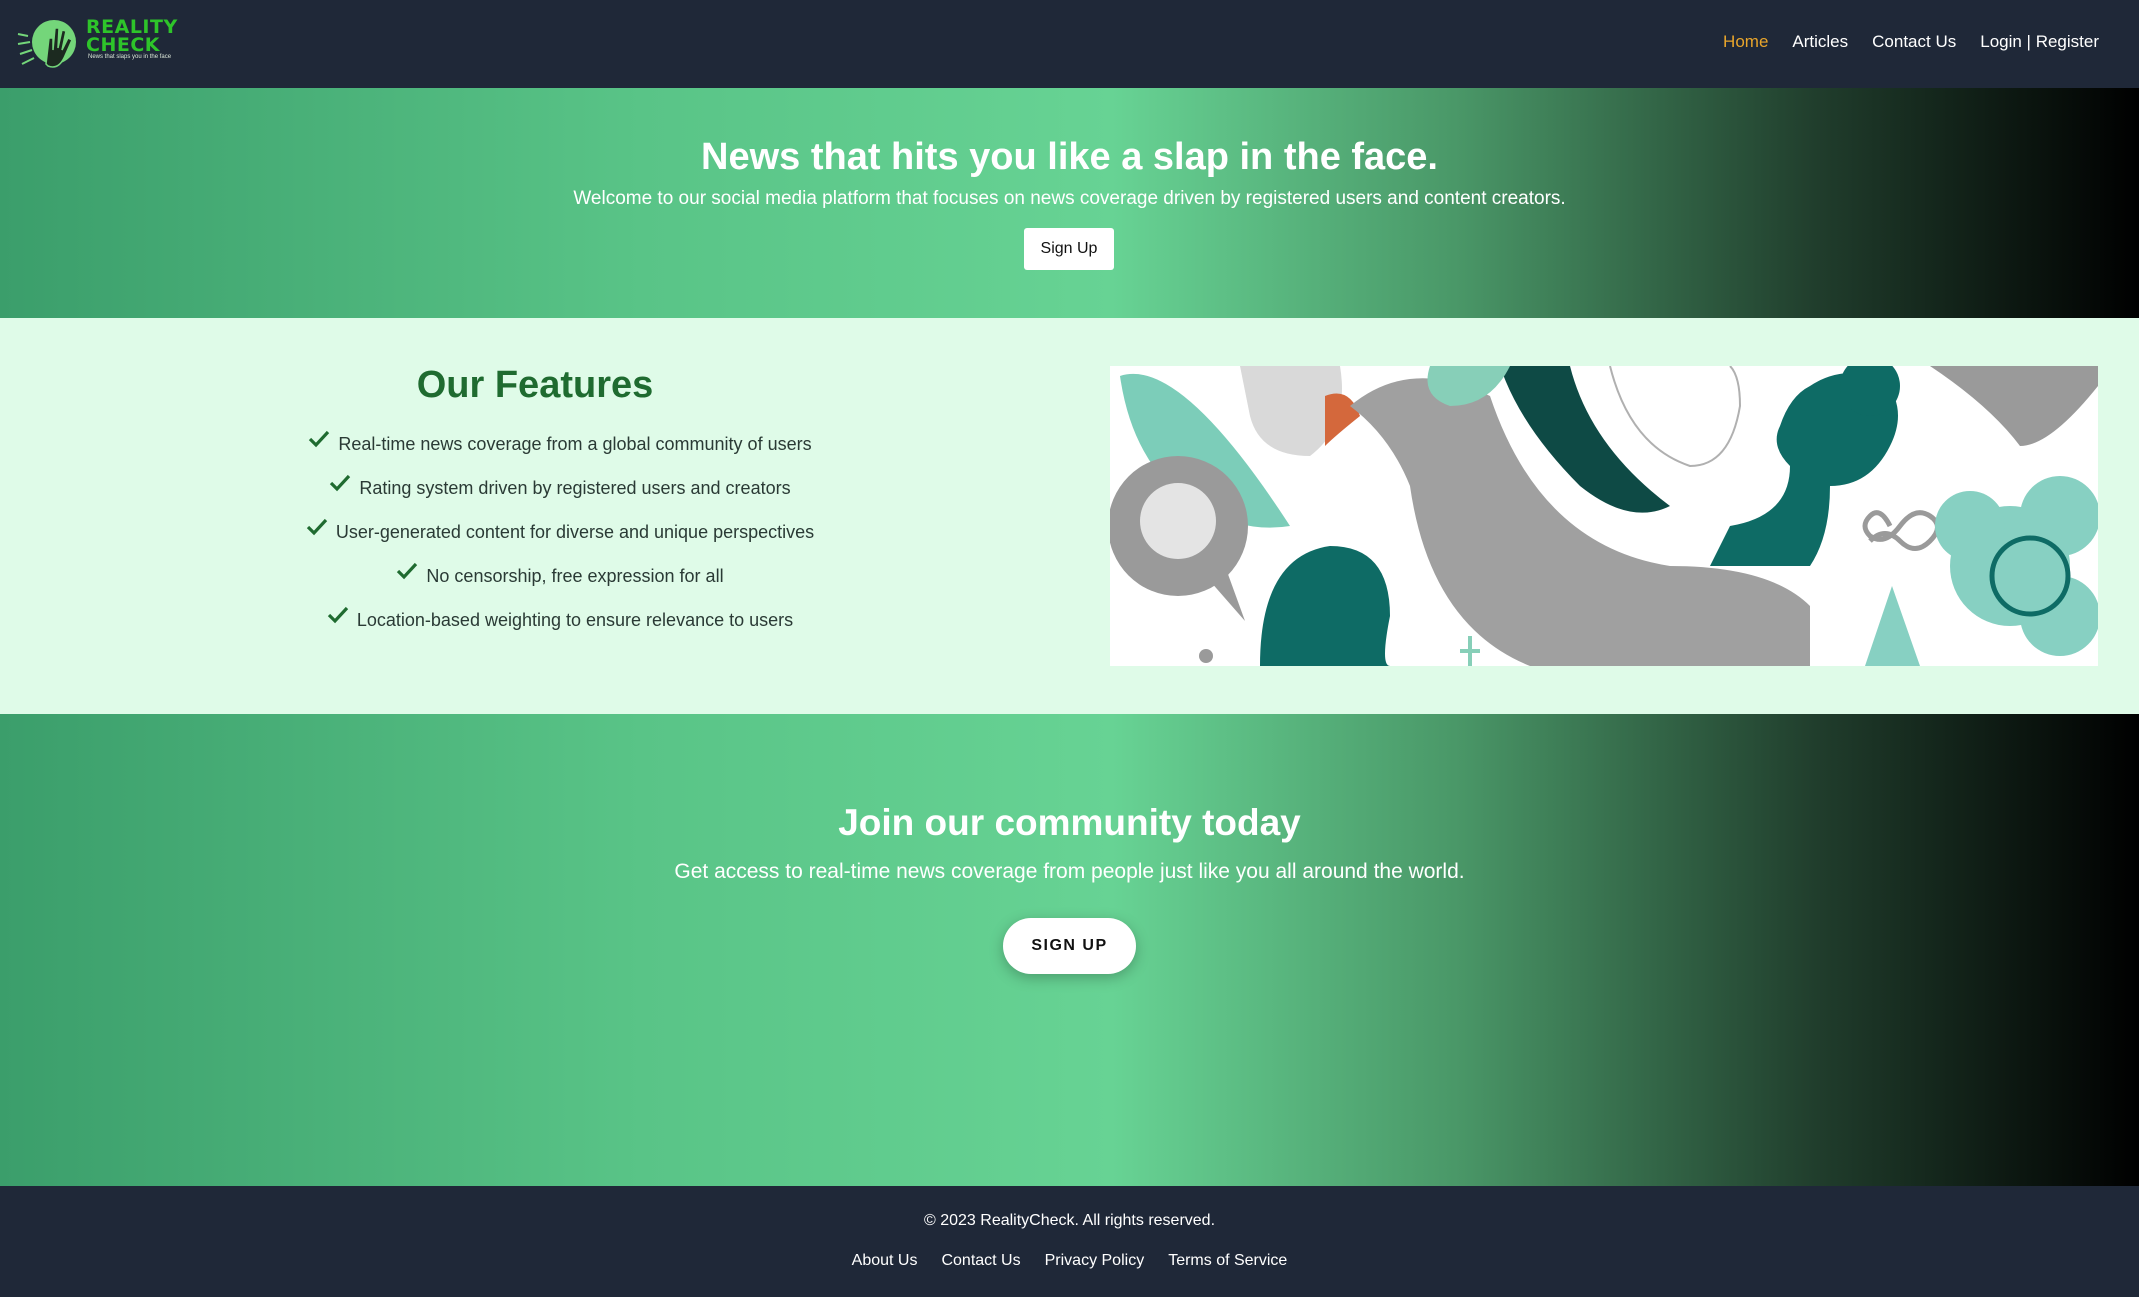  I want to click on features-illustration, so click(1604, 516).